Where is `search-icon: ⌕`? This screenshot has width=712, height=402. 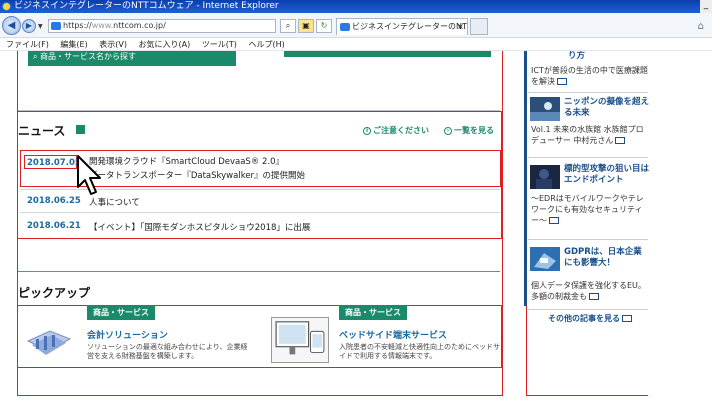
search-icon: ⌕ is located at coordinates (37, 56).